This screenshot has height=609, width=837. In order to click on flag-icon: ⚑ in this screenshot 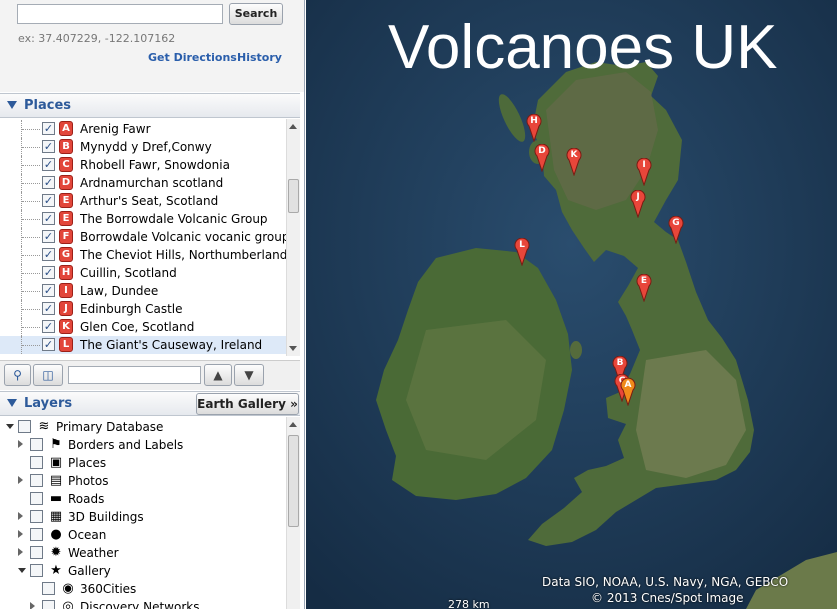, I will do `click(56, 444)`.